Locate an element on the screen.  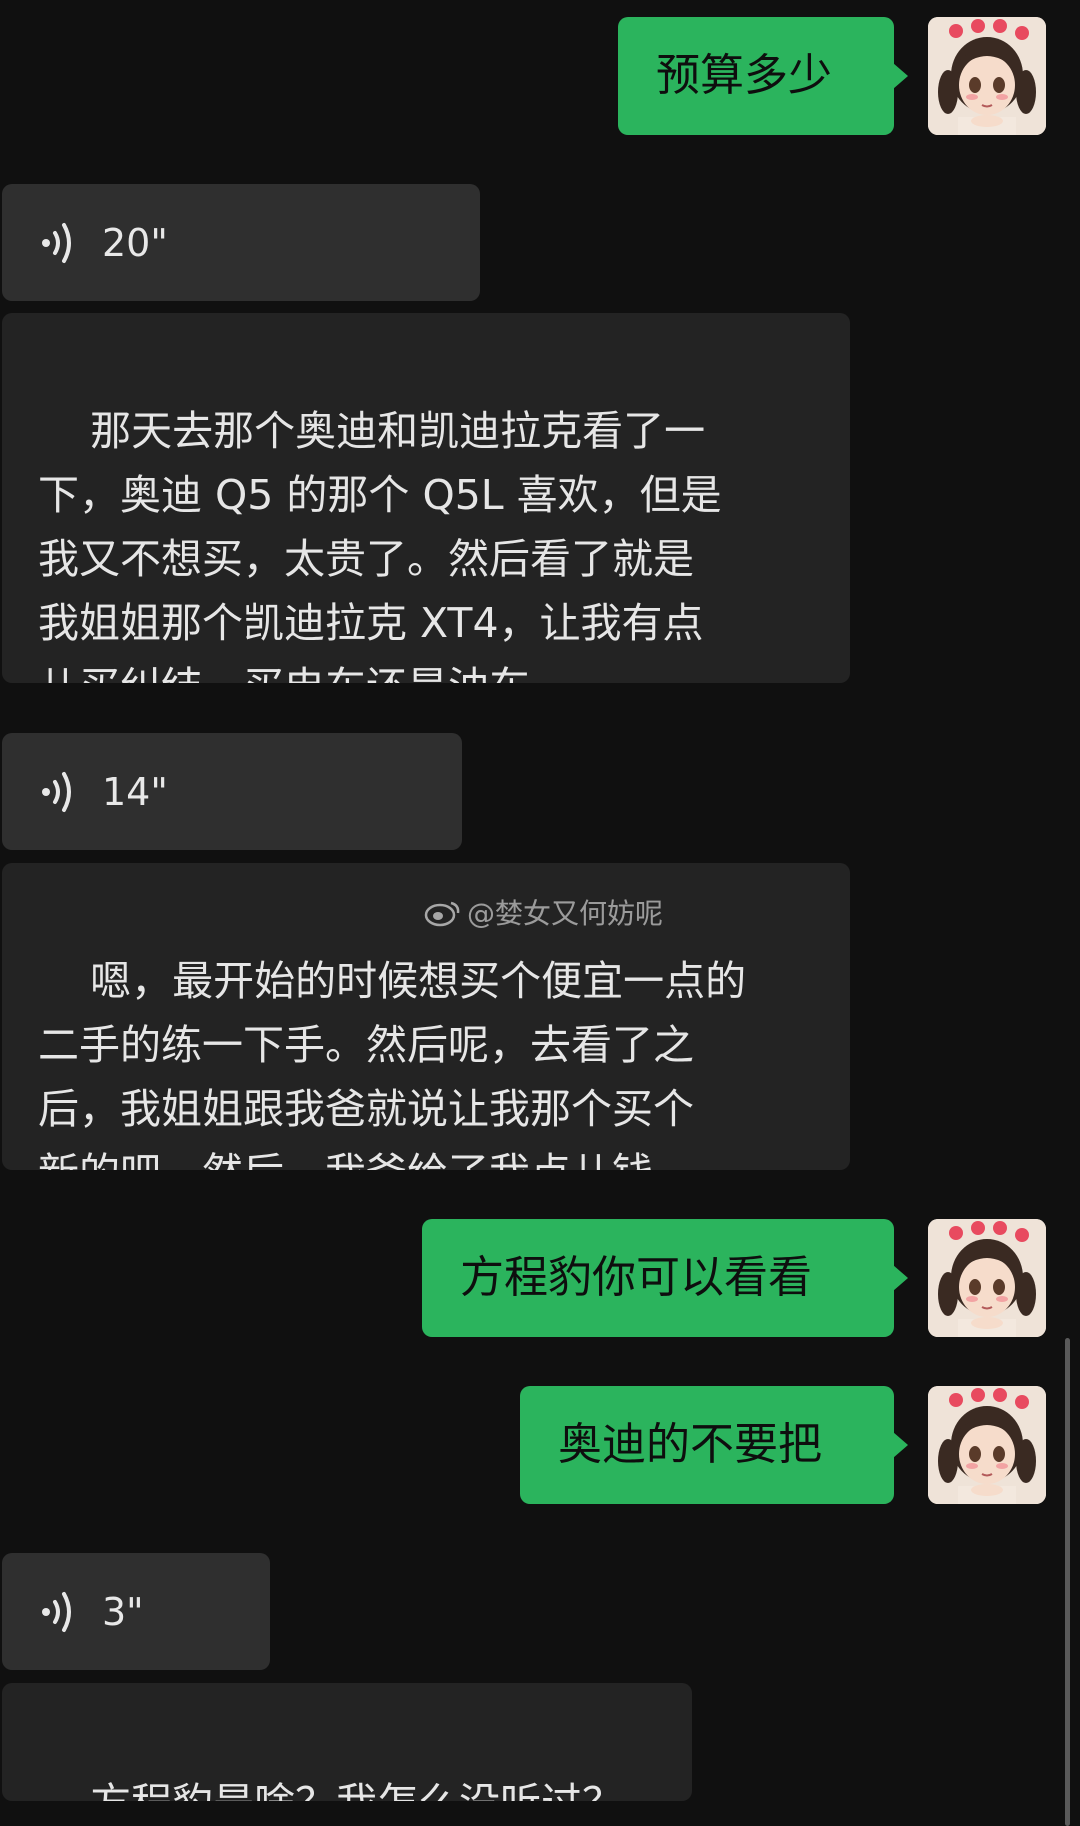
outgoing-message-bubble: 奥迪的不要把 is located at coordinates (714, 1445).